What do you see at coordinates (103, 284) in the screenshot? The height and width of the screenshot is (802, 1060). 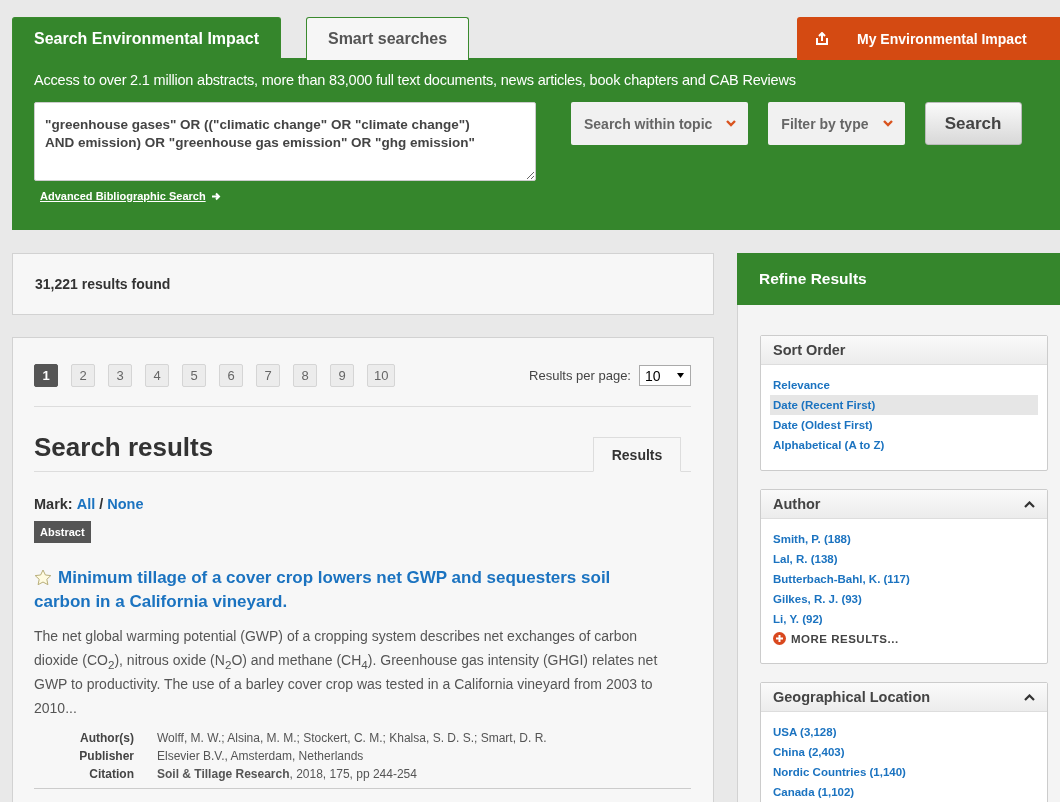 I see `results-count: 31,221 results found` at bounding box center [103, 284].